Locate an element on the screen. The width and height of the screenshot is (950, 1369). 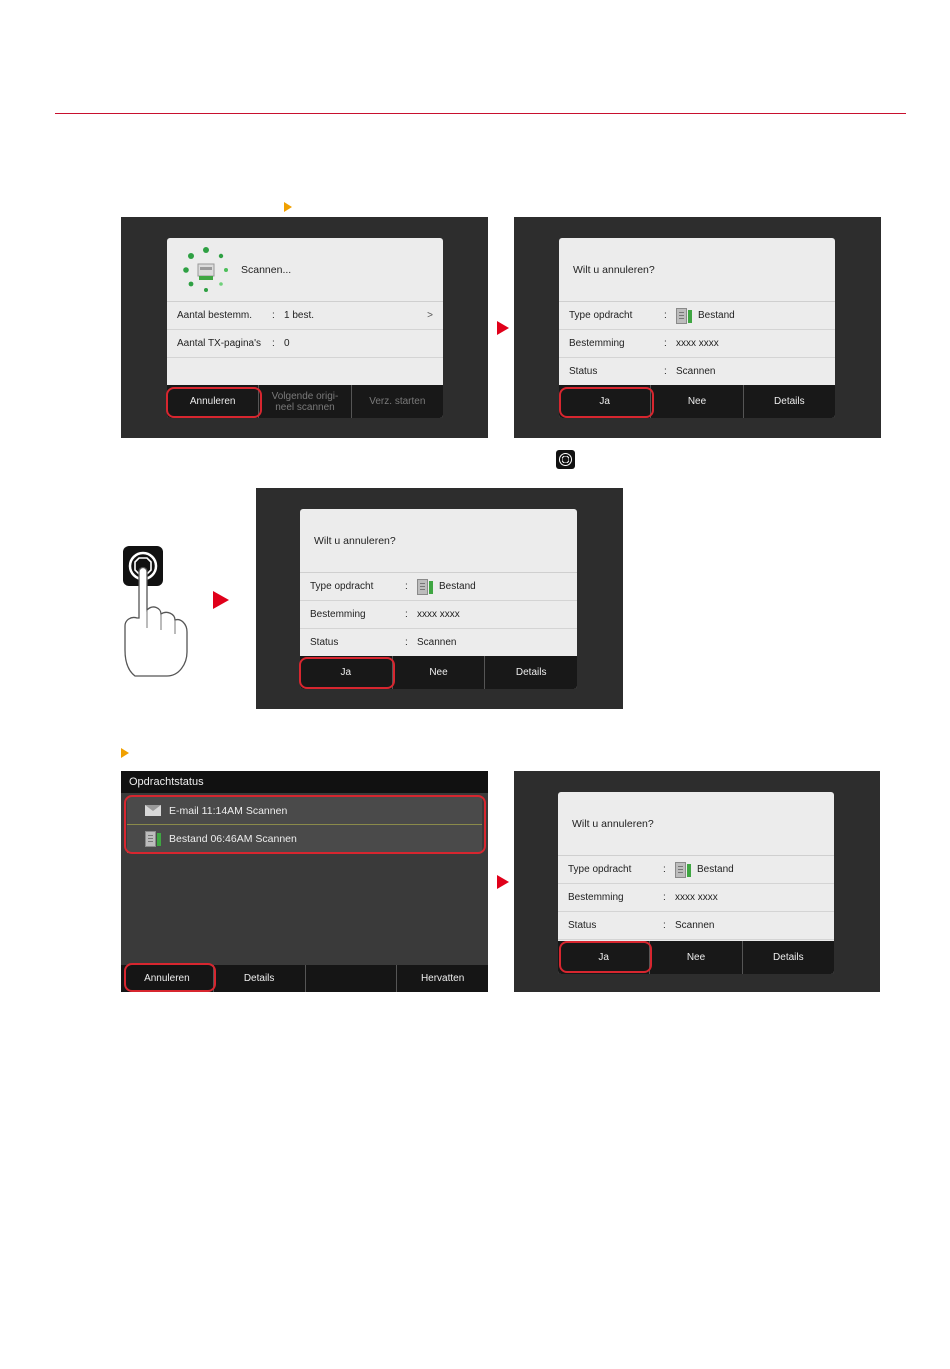
start-sending-button: Verz. starten is located at coordinates (396, 401).